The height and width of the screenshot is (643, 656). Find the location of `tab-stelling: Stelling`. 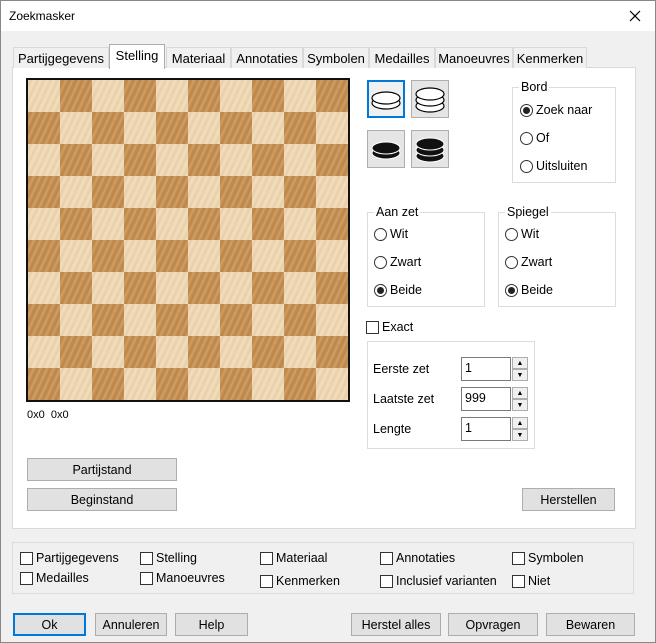

tab-stelling: Stelling is located at coordinates (137, 56).